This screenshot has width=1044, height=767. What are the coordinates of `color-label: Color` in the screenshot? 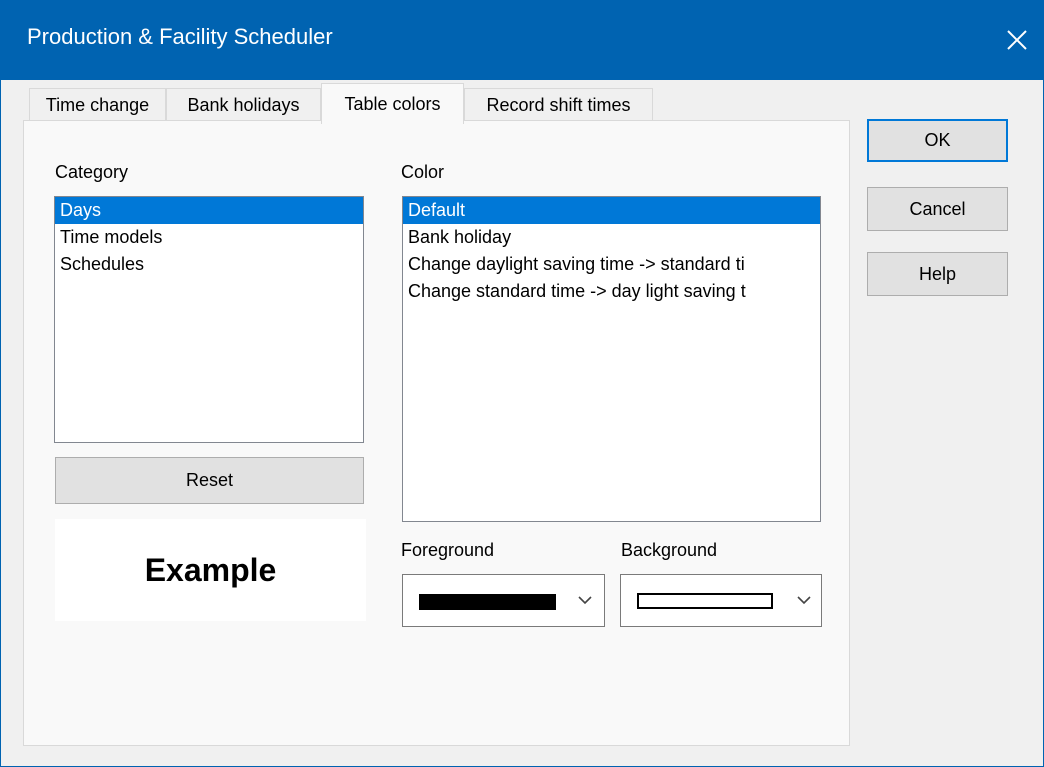 It's located at (423, 172).